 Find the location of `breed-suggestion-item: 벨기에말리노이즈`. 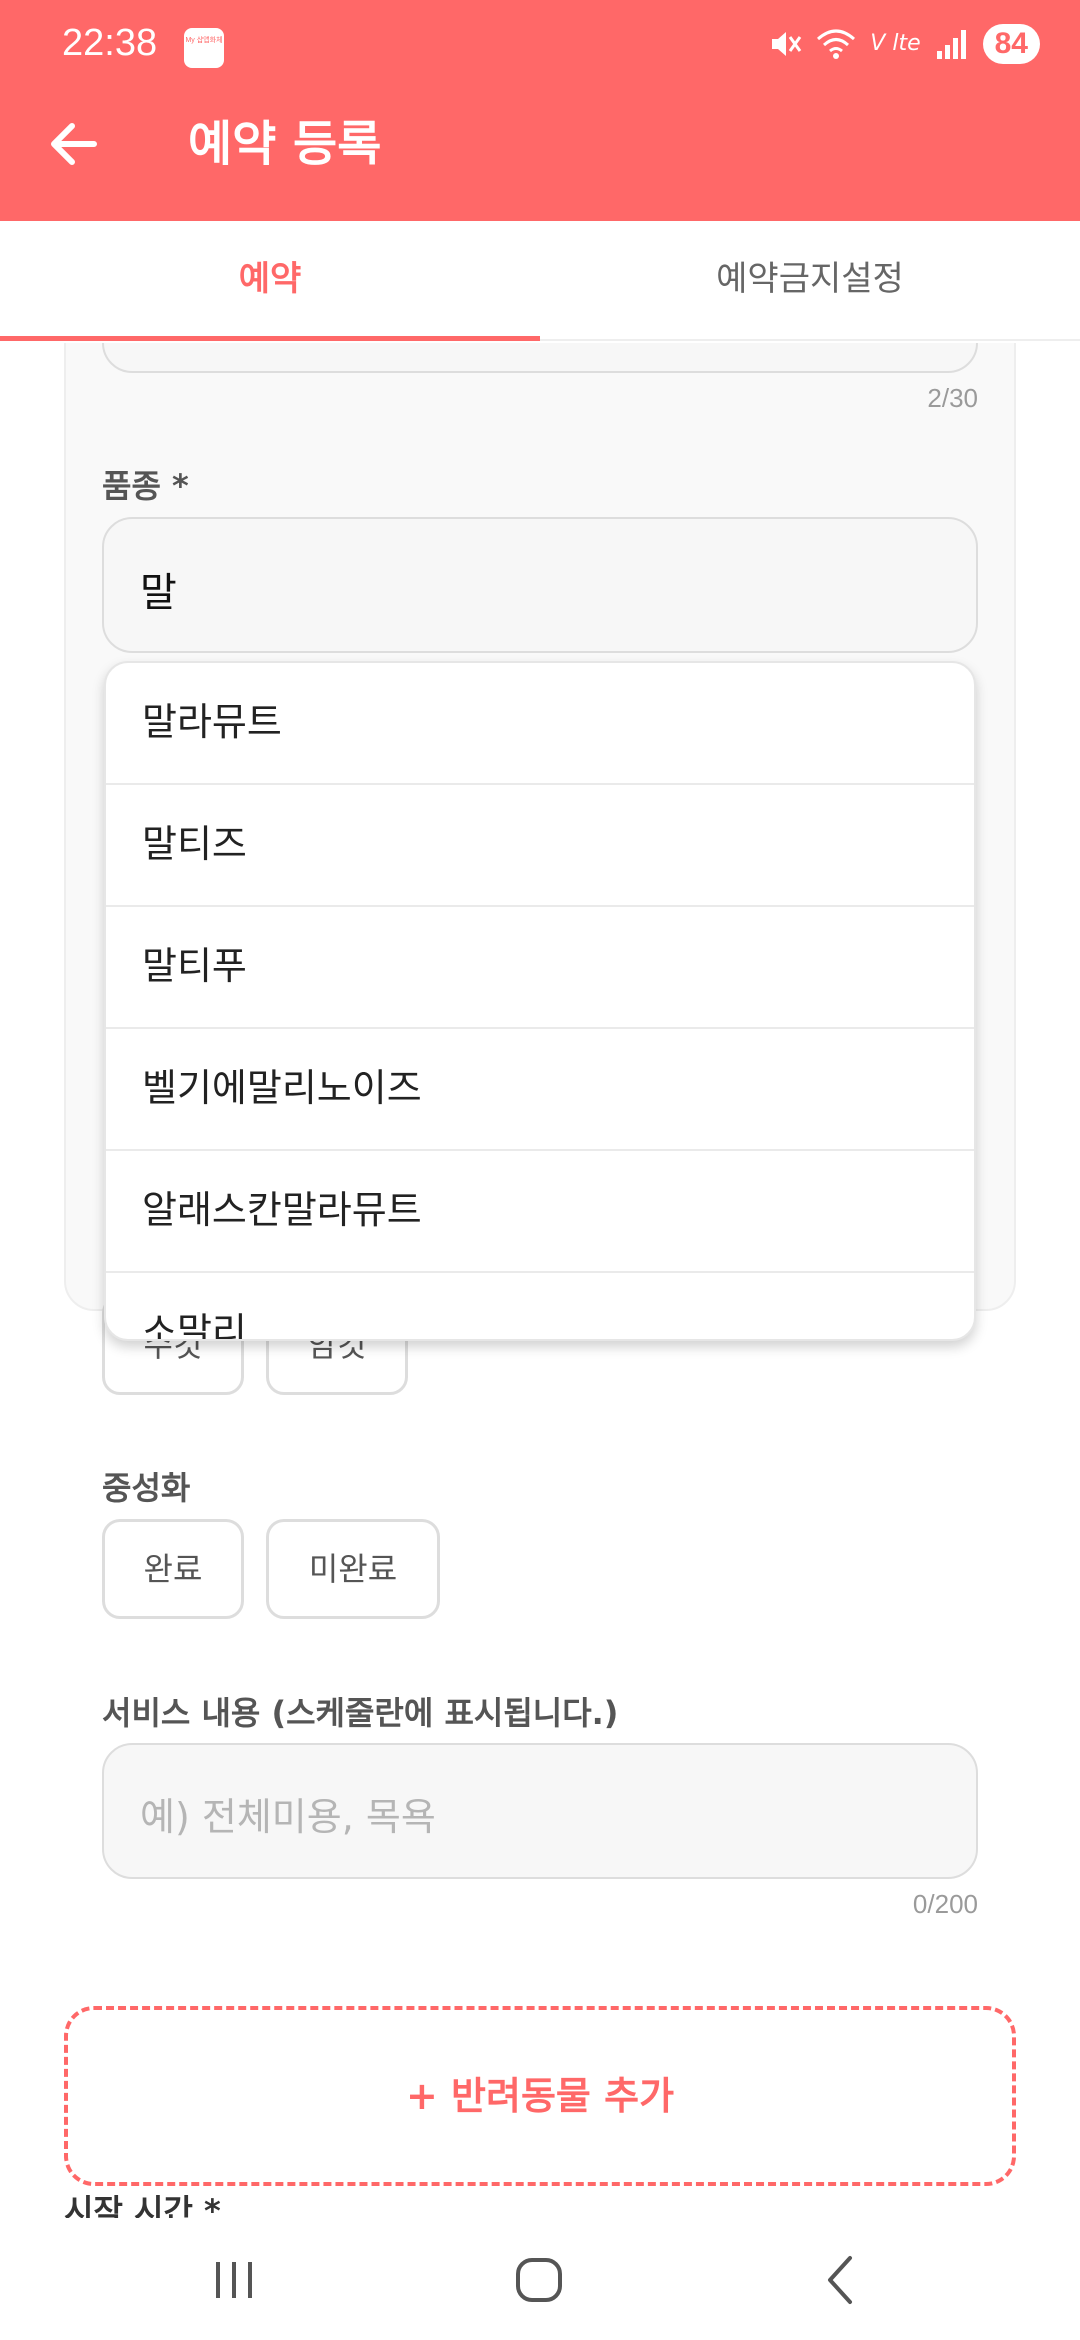

breed-suggestion-item: 벨기에말리노이즈 is located at coordinates (540, 1090).